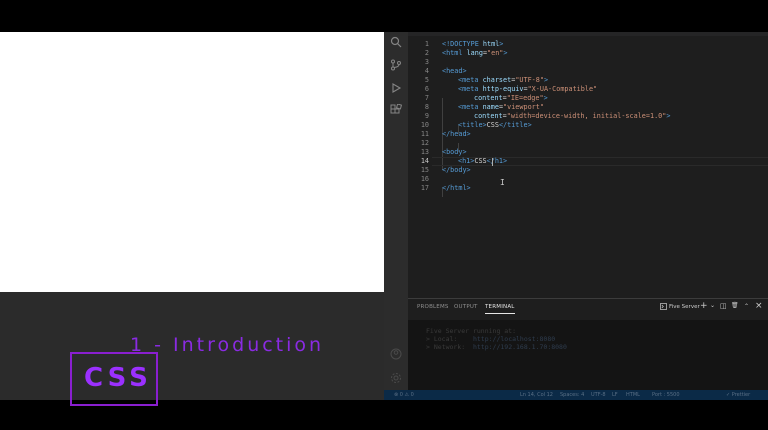 The image size is (768, 430). What do you see at coordinates (723, 306) in the screenshot?
I see `split-terminal-icon: ◫` at bounding box center [723, 306].